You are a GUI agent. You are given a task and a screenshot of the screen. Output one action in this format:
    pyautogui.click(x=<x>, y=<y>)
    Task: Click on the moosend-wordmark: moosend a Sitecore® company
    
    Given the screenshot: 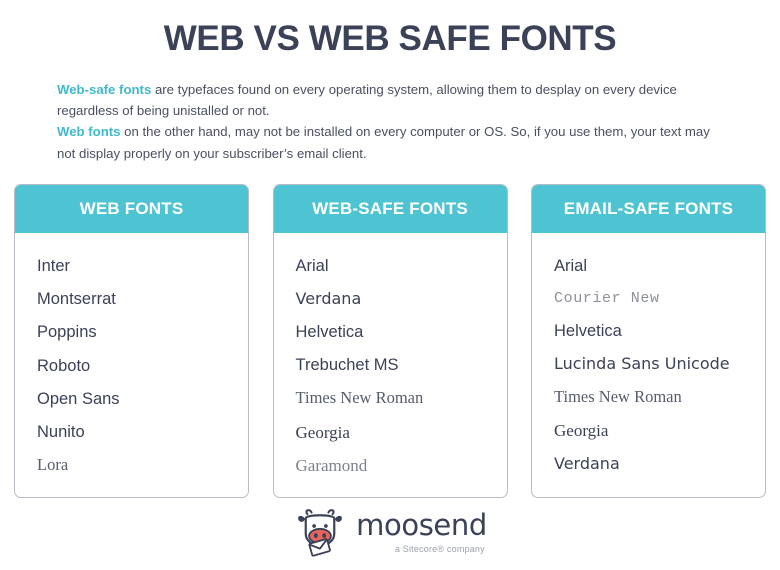 What is the action you would take?
    pyautogui.click(x=421, y=531)
    